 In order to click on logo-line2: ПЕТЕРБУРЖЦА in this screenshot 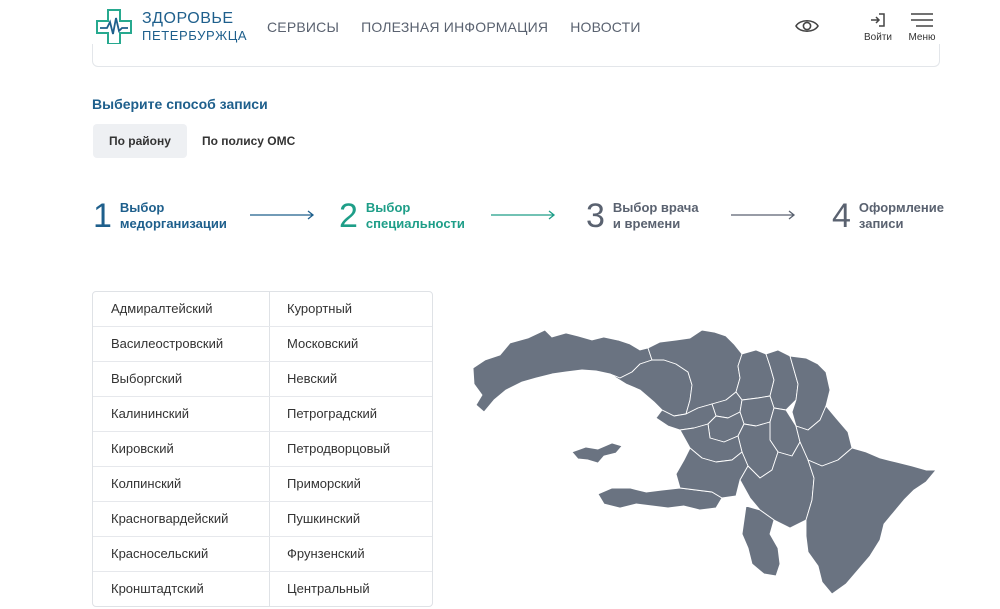, I will do `click(195, 35)`.